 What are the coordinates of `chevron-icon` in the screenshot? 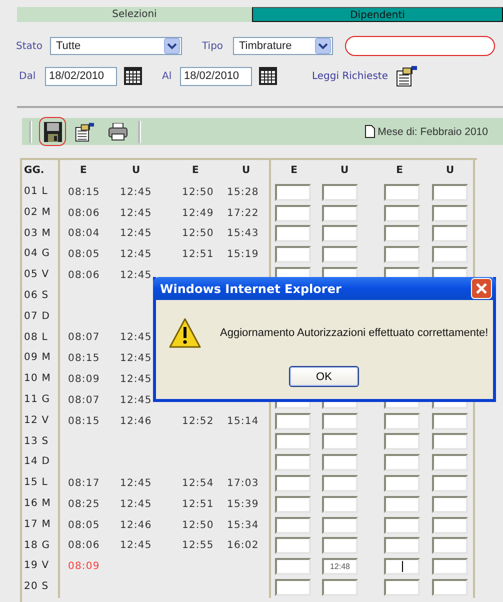 It's located at (172, 46).